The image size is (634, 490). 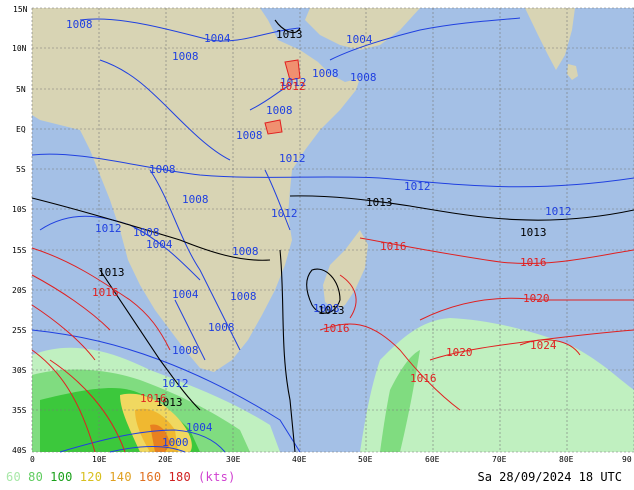 What do you see at coordinates (19, 250) in the screenshot?
I see `lat-label: 15S` at bounding box center [19, 250].